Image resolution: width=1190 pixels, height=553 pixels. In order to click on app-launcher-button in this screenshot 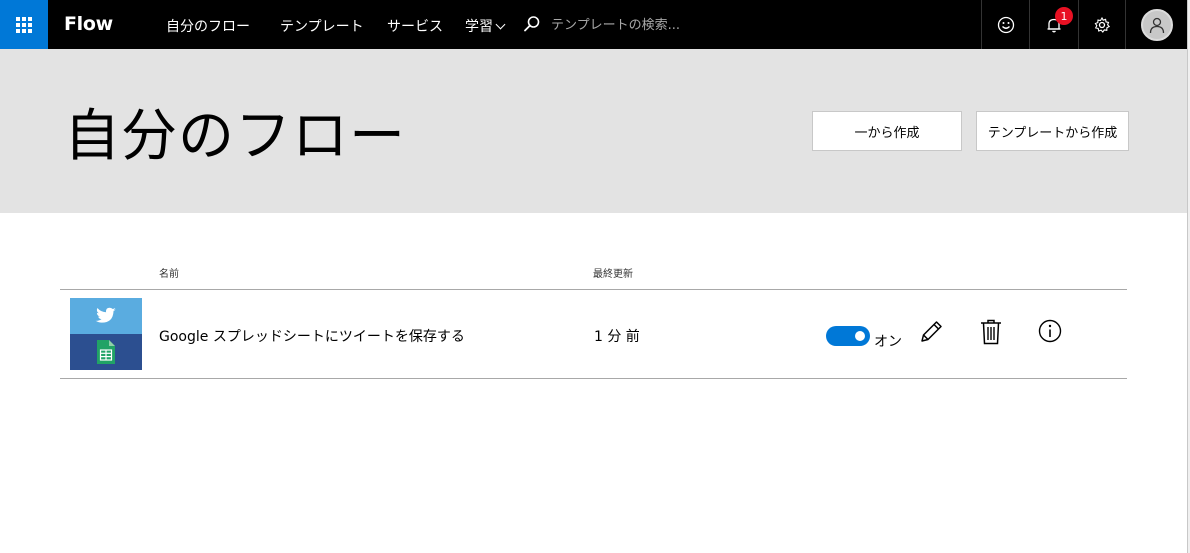, I will do `click(24, 24)`.